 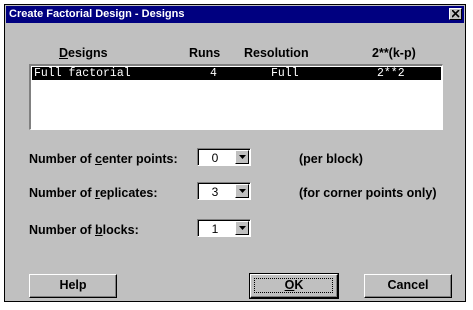 I want to click on column-header-runs: Runs, so click(x=205, y=53).